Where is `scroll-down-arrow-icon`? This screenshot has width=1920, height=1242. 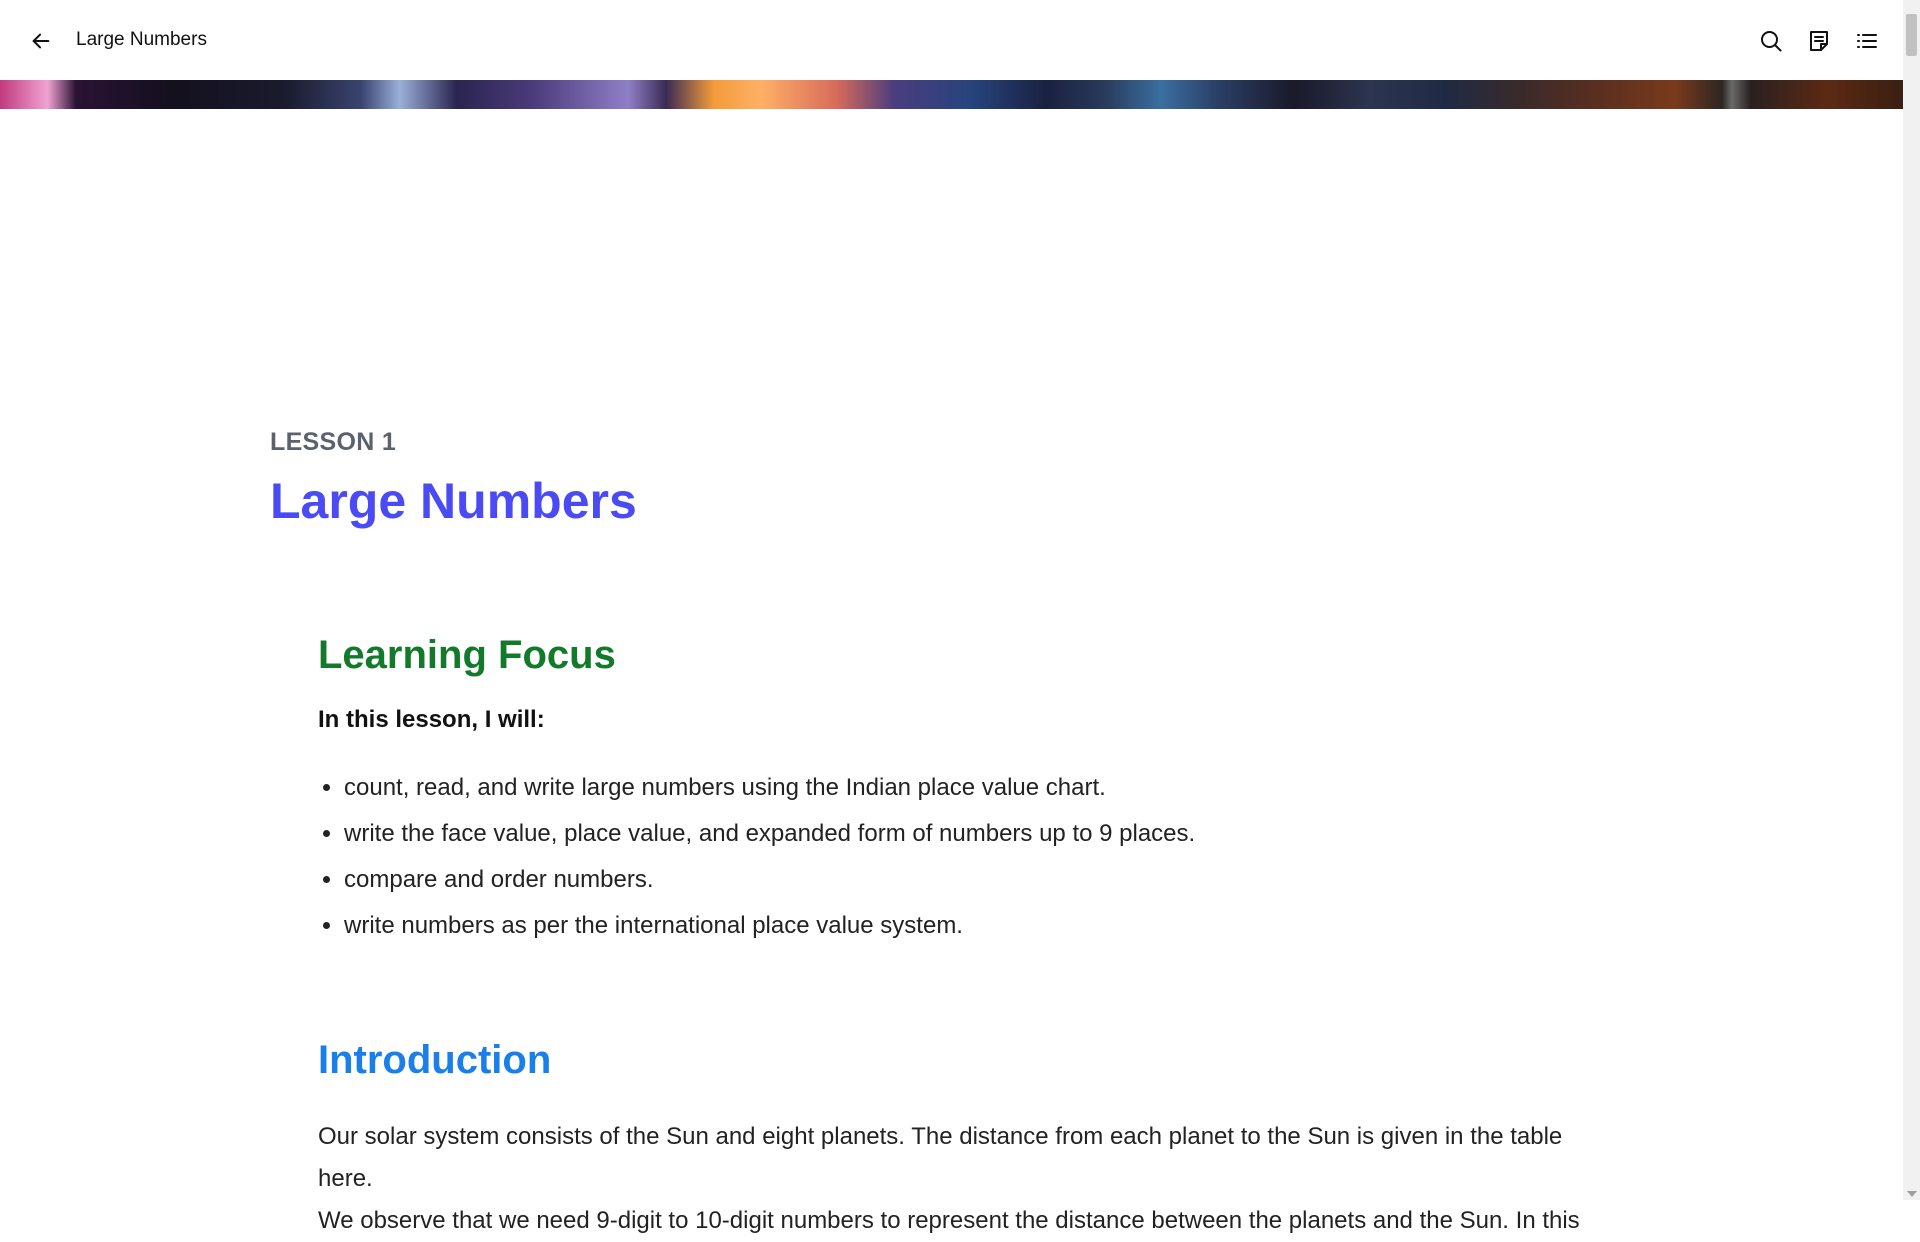
scroll-down-arrow-icon is located at coordinates (1912, 1194).